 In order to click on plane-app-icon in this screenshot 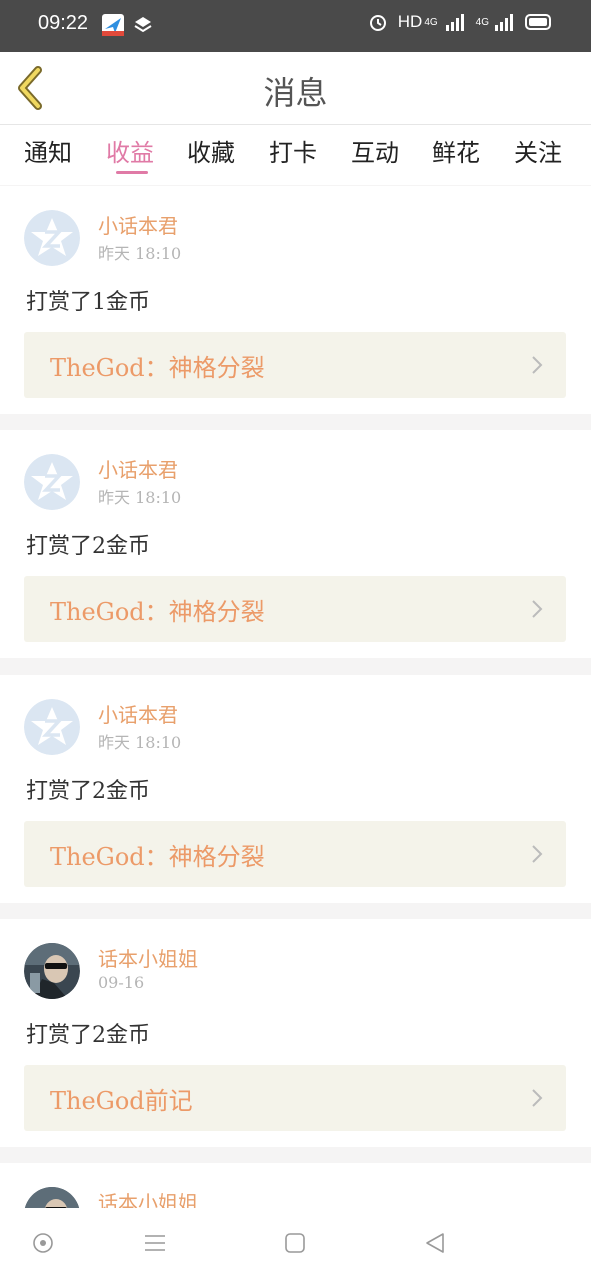, I will do `click(113, 25)`.